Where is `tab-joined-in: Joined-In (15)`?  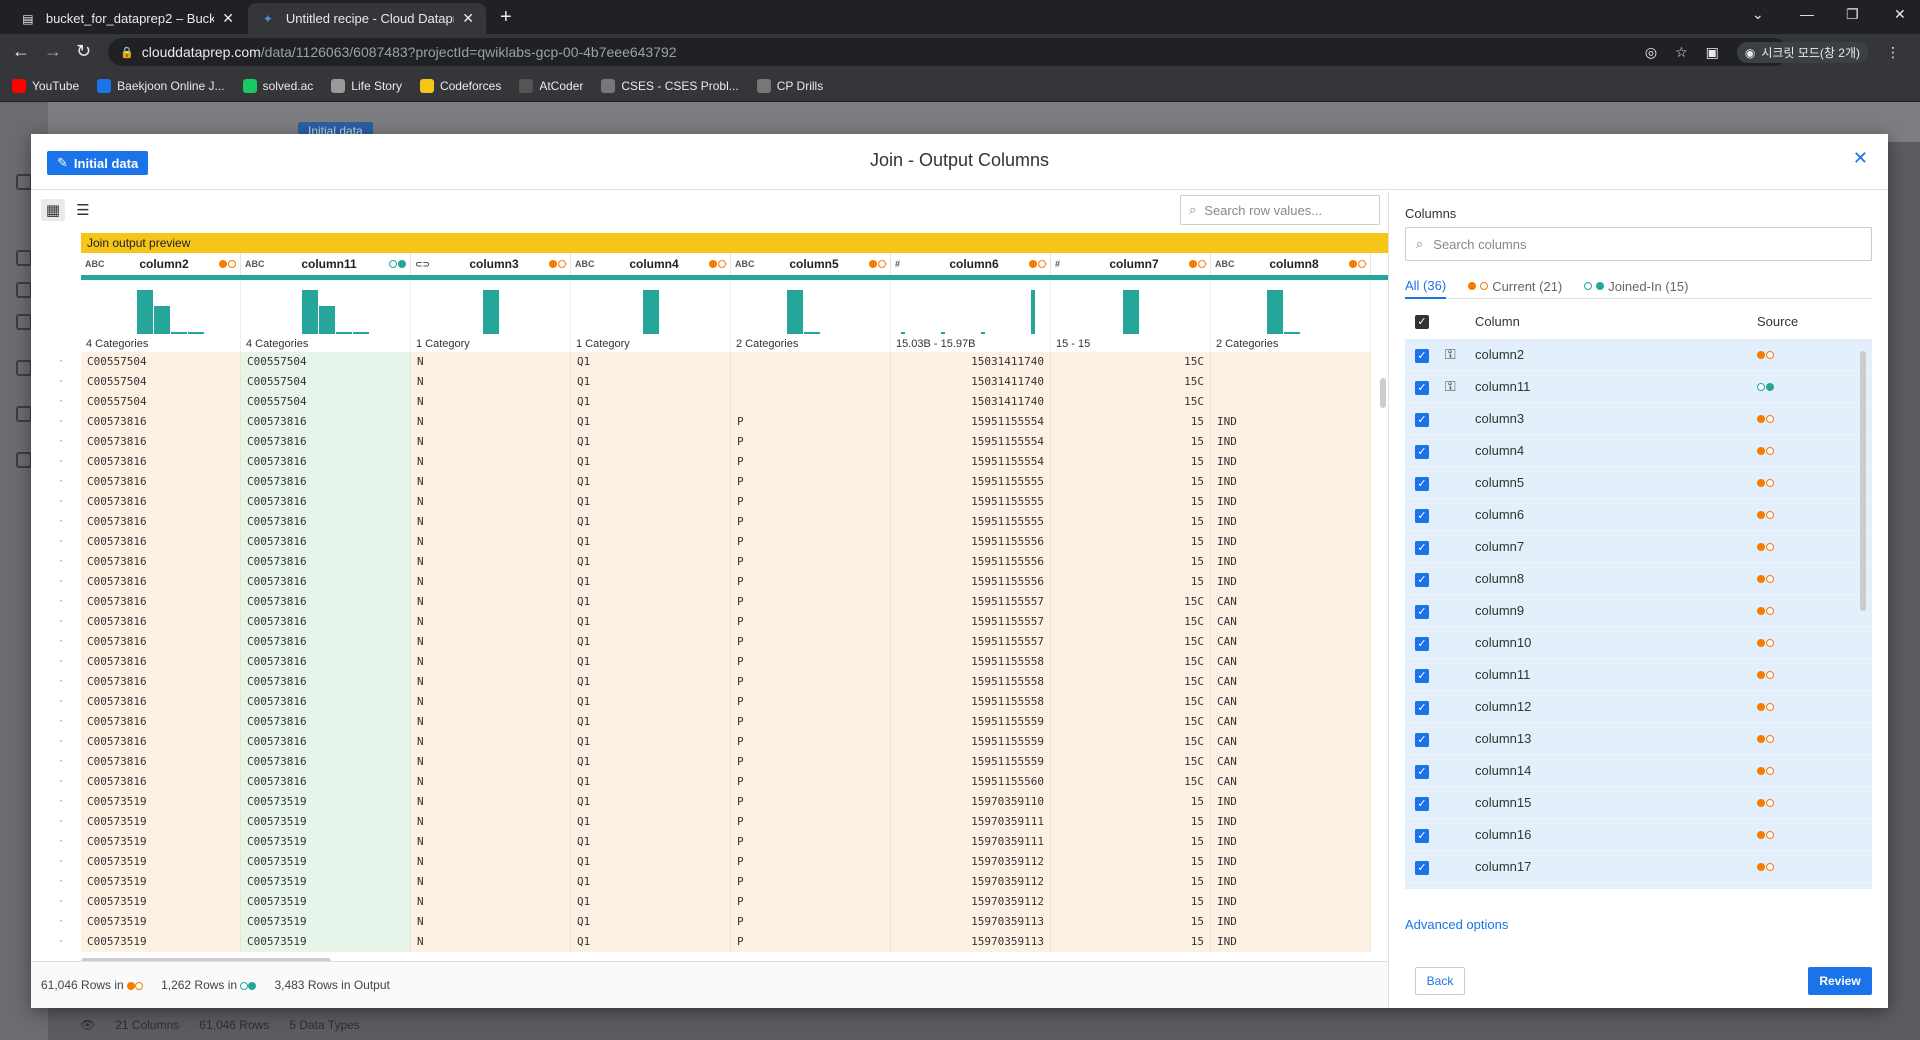
tab-joined-in: Joined-In (15) is located at coordinates (1636, 286).